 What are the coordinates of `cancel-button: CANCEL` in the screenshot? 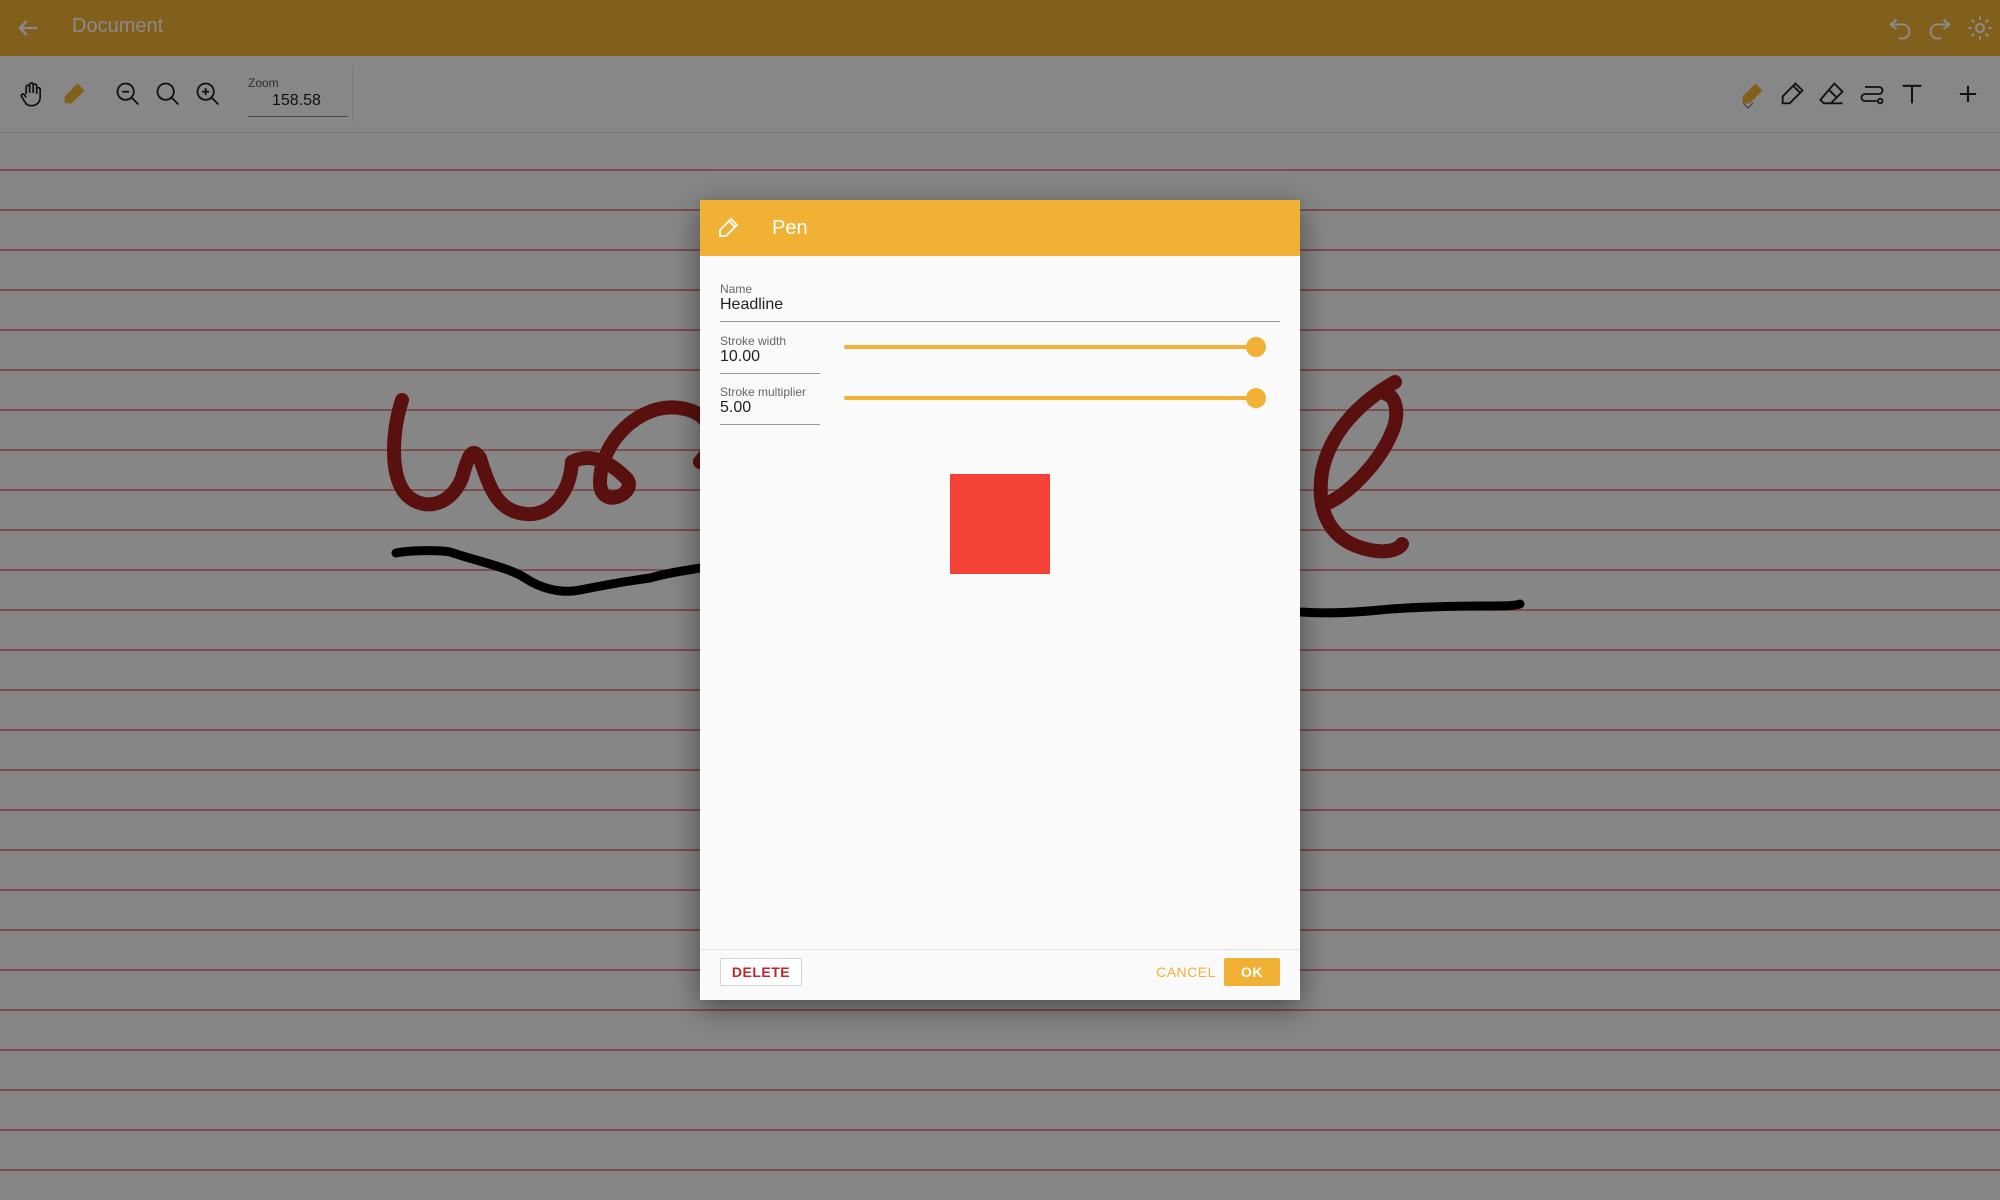 It's located at (1186, 972).